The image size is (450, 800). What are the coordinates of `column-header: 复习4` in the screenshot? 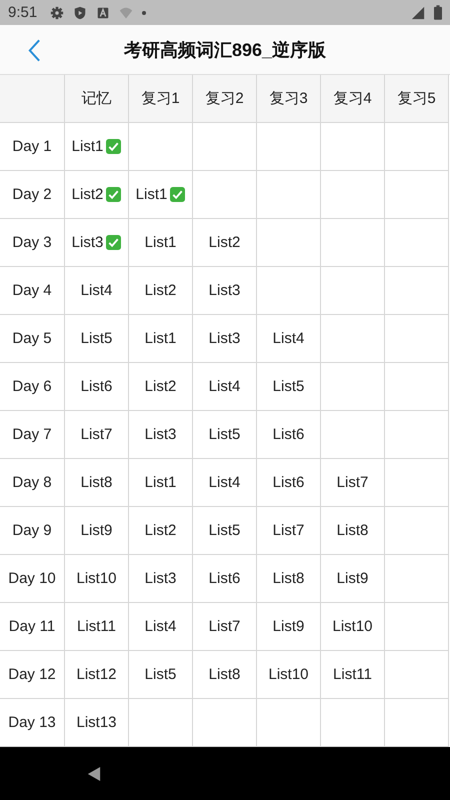 It's located at (353, 99).